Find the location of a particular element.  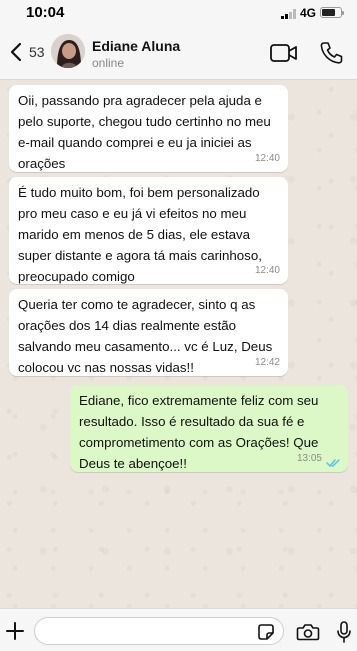

message-time: 13:05 is located at coordinates (309, 458).